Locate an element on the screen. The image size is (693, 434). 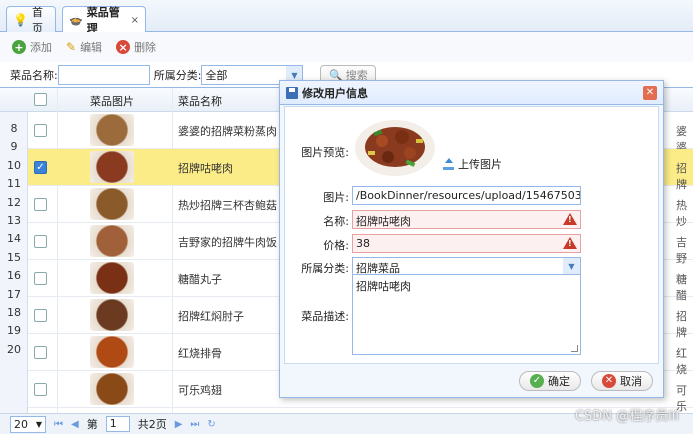
resize-handle is located at coordinates (574, 348).